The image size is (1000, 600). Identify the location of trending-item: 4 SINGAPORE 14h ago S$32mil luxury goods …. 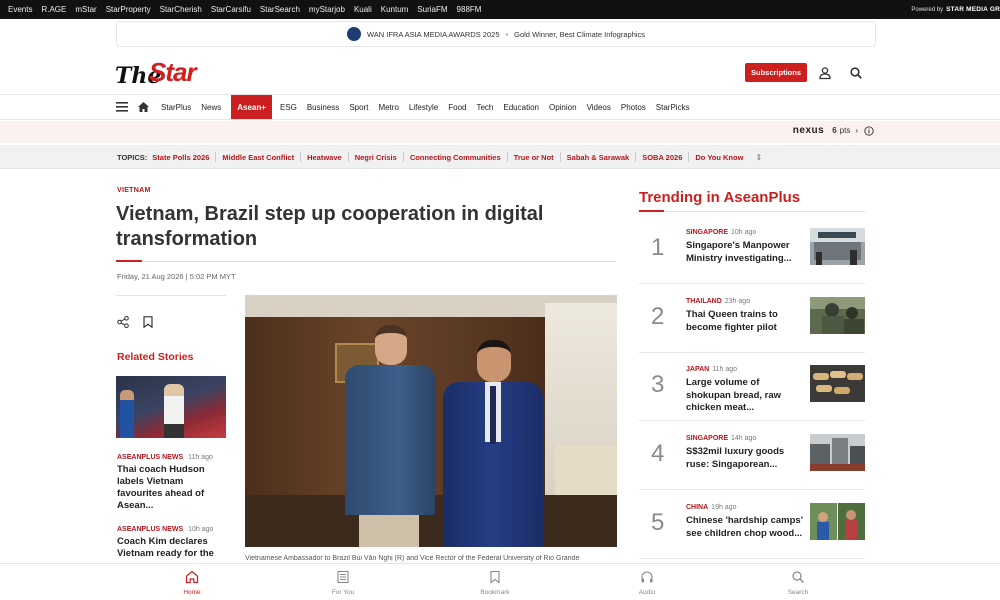
(752, 456).